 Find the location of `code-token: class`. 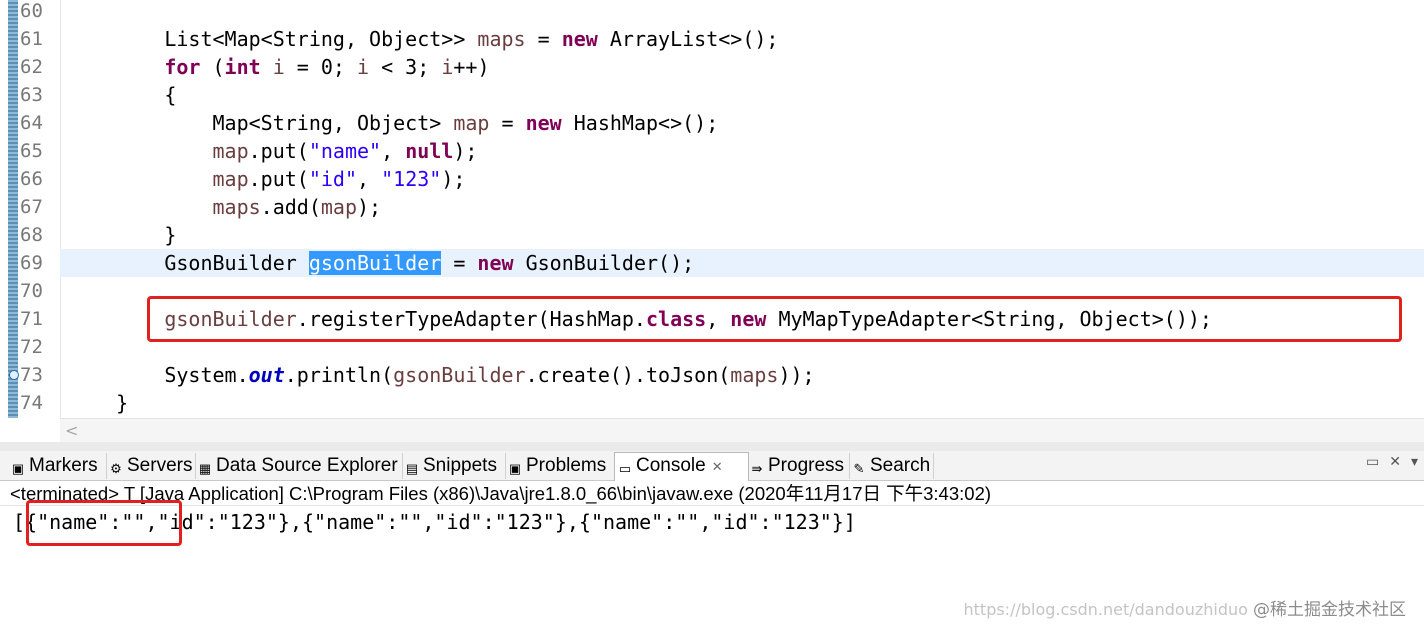

code-token: class is located at coordinates (676, 319).